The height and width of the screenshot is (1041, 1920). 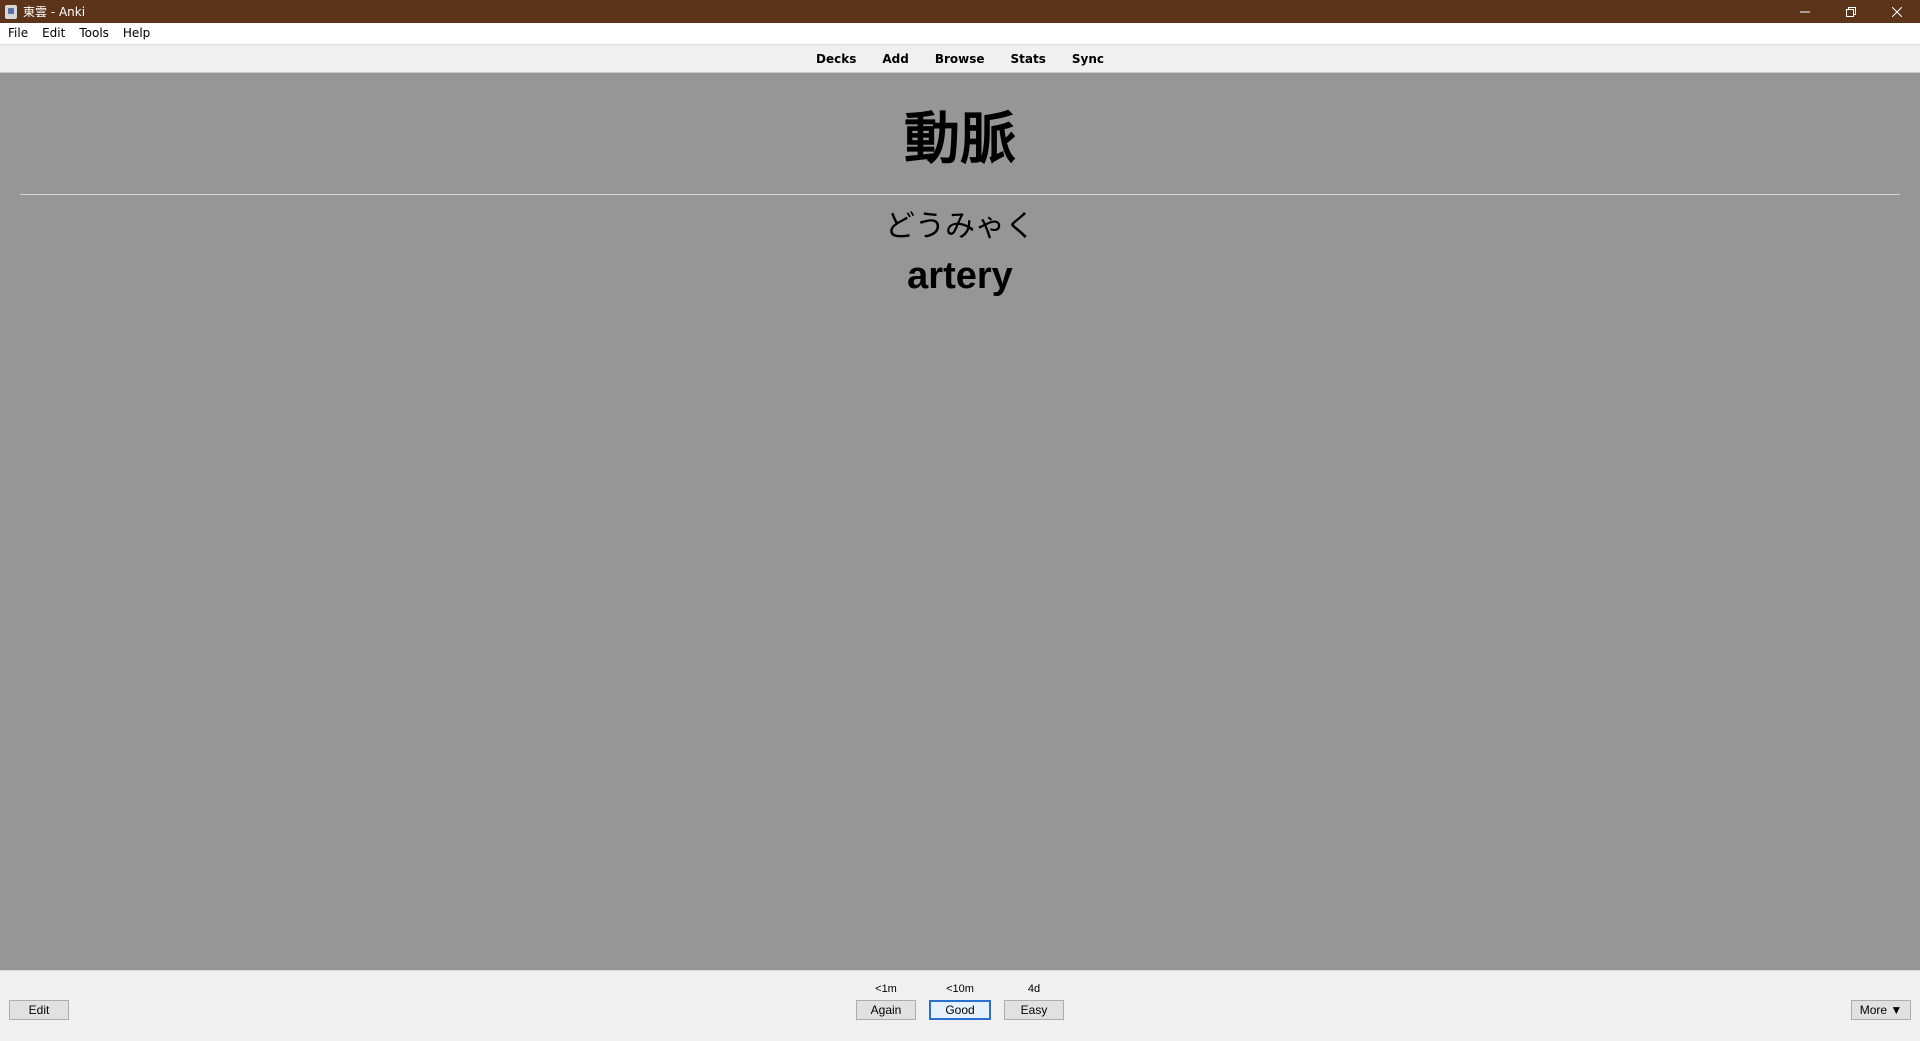 I want to click on edit-button: Edit, so click(x=39, y=1010).